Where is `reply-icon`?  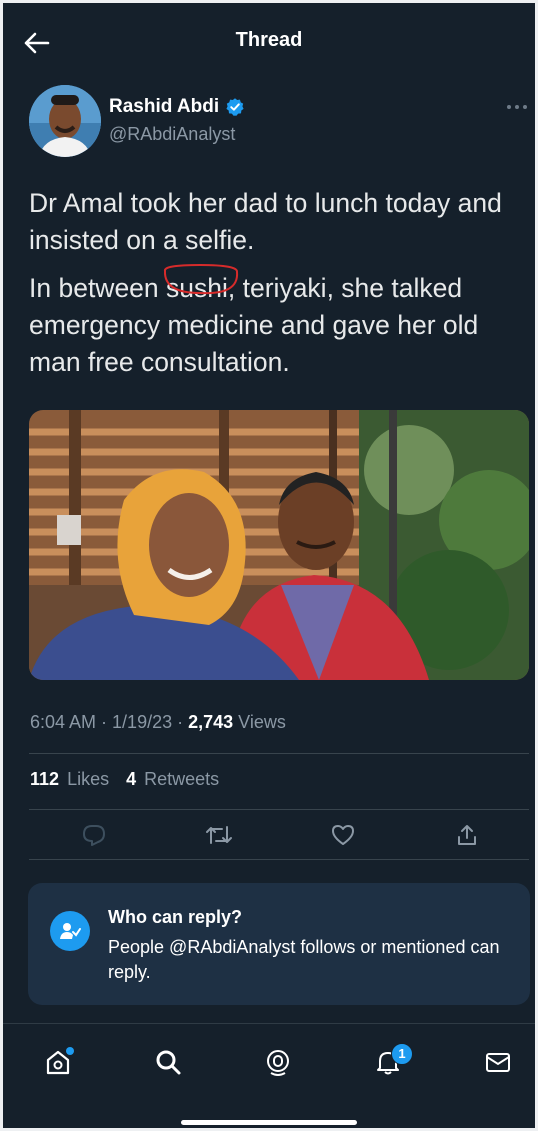 reply-icon is located at coordinates (94, 835).